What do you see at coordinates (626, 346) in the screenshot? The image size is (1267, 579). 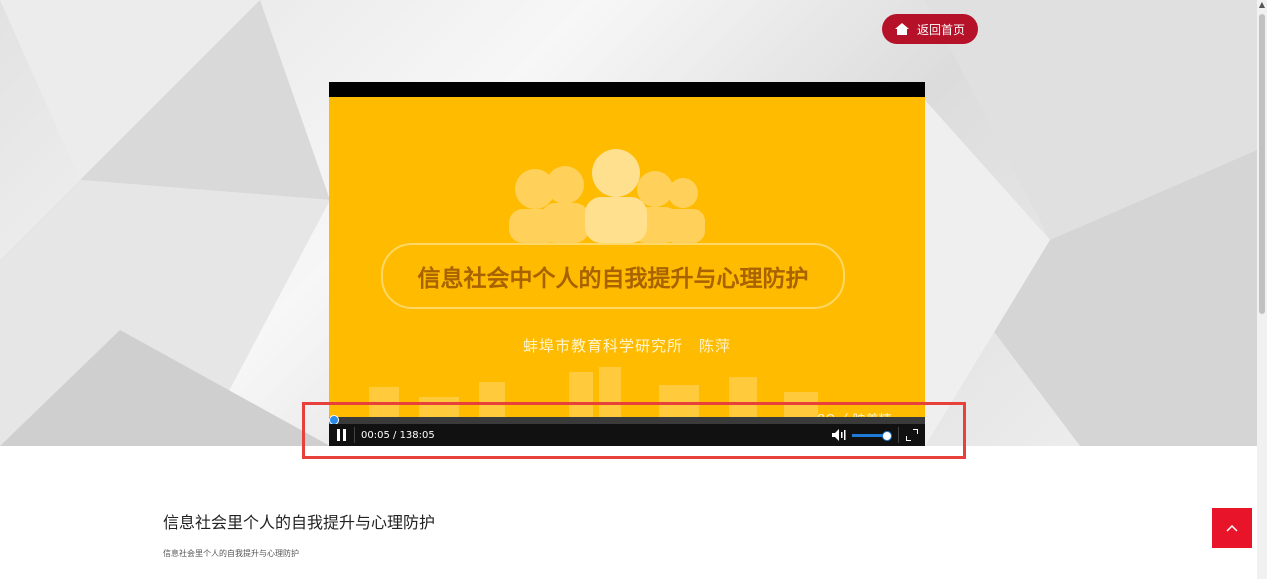 I see `slide-subtitle: 蚌埠市教育科学研究所 陈萍` at bounding box center [626, 346].